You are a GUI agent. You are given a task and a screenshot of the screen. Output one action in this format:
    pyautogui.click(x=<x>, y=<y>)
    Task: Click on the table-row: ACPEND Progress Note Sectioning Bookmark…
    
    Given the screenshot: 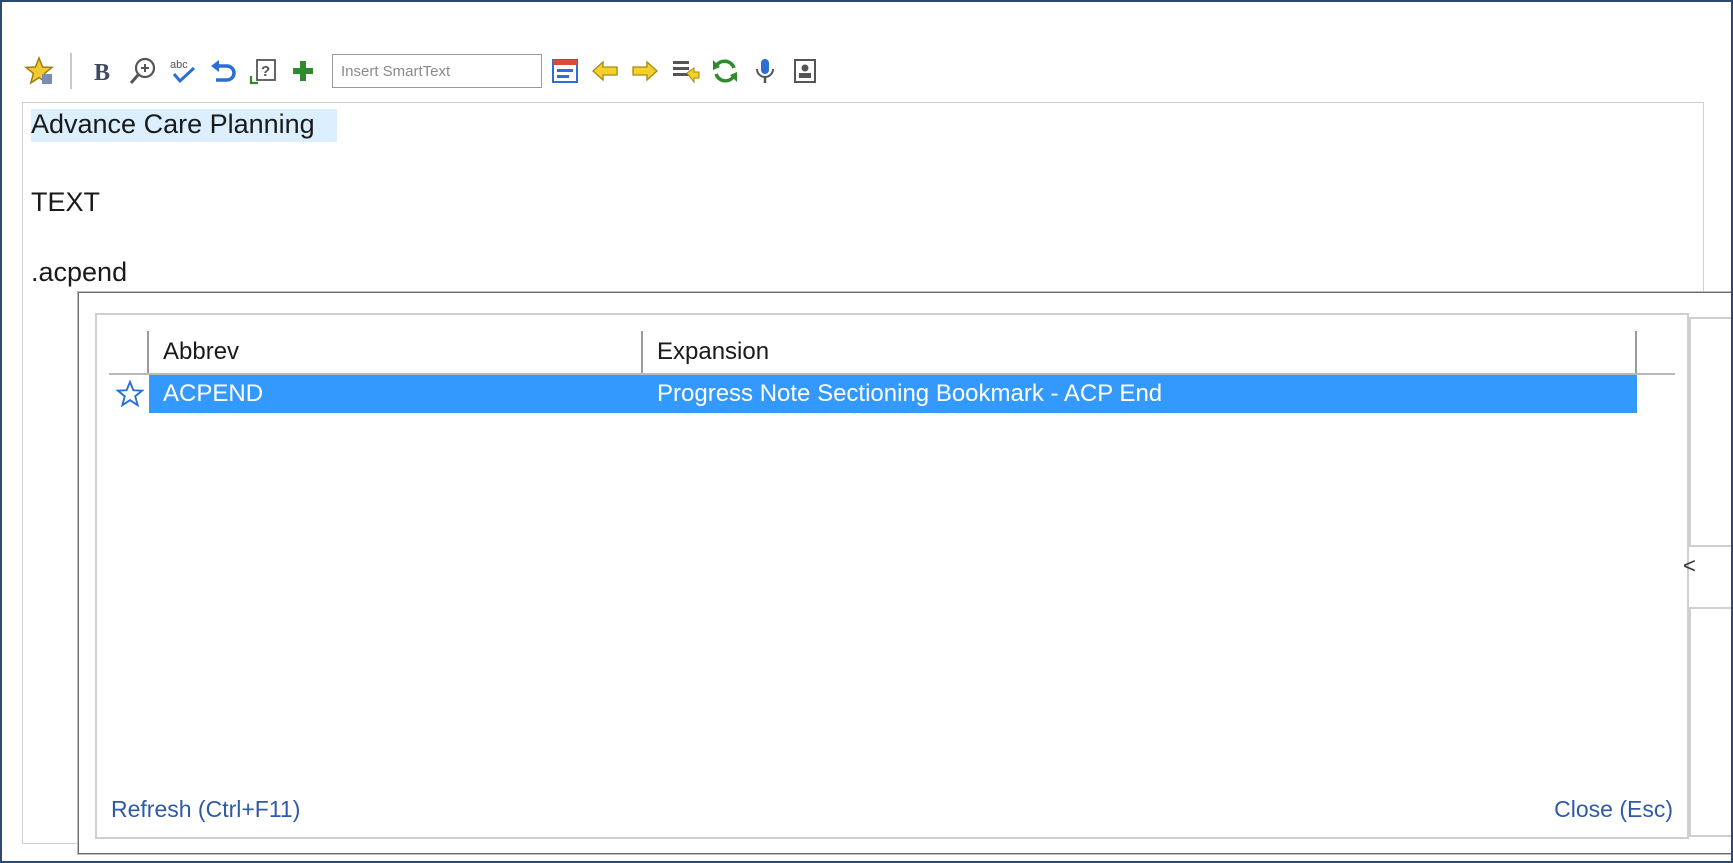 What is the action you would take?
    pyautogui.click(x=892, y=394)
    